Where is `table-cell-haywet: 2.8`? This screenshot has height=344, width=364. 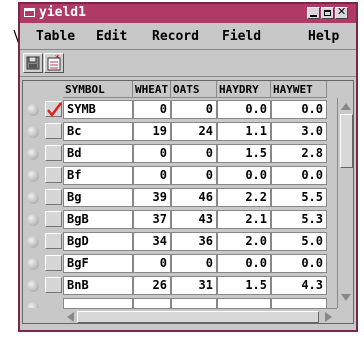
table-cell-haywet: 2.8 is located at coordinates (299, 153).